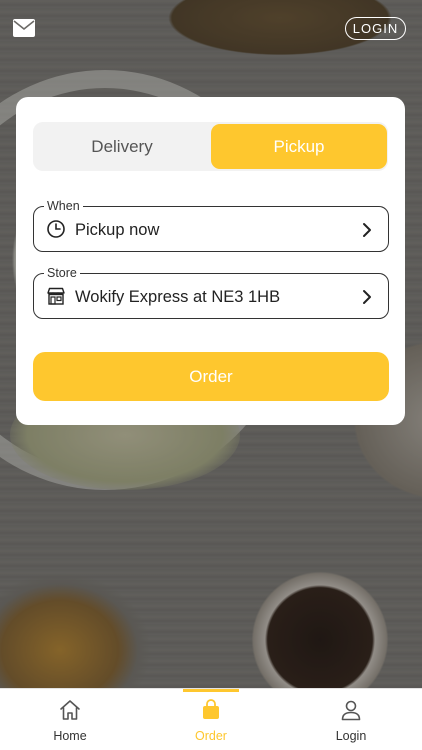  What do you see at coordinates (351, 710) in the screenshot?
I see `user-icon` at bounding box center [351, 710].